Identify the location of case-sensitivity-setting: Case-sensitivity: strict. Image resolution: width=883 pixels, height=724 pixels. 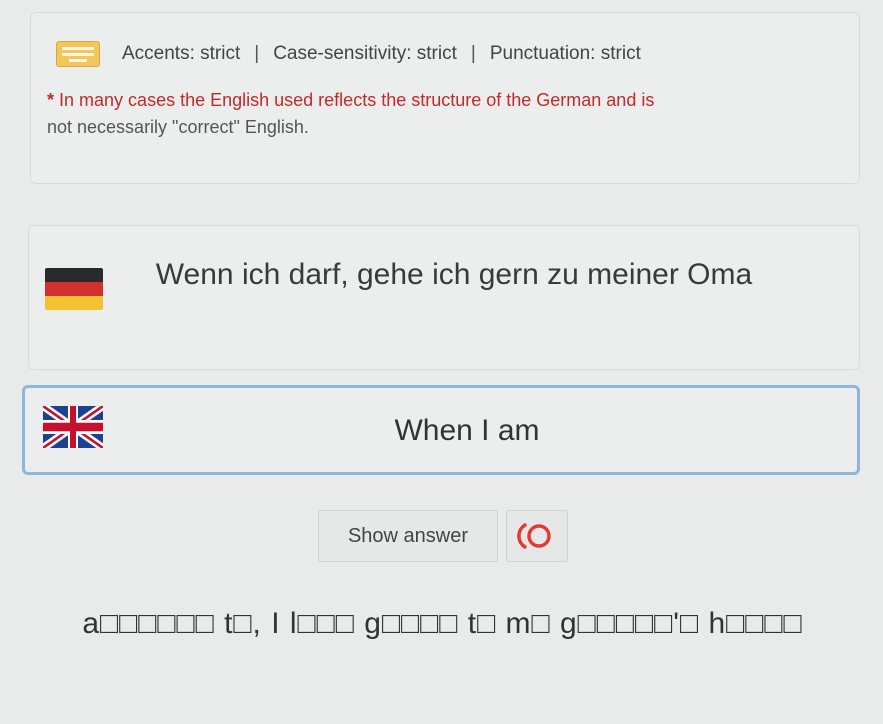
(365, 53).